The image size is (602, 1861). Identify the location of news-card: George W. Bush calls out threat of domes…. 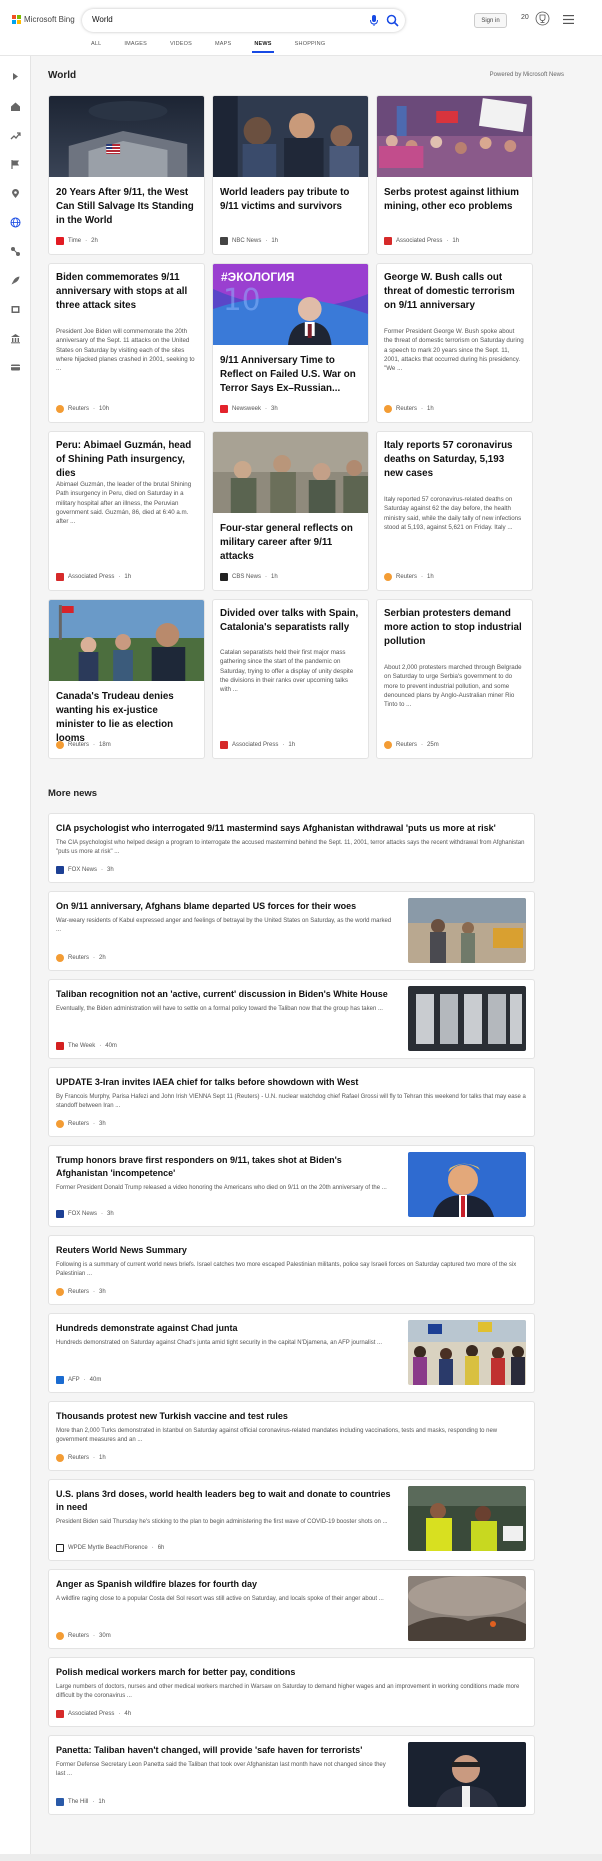
(454, 343).